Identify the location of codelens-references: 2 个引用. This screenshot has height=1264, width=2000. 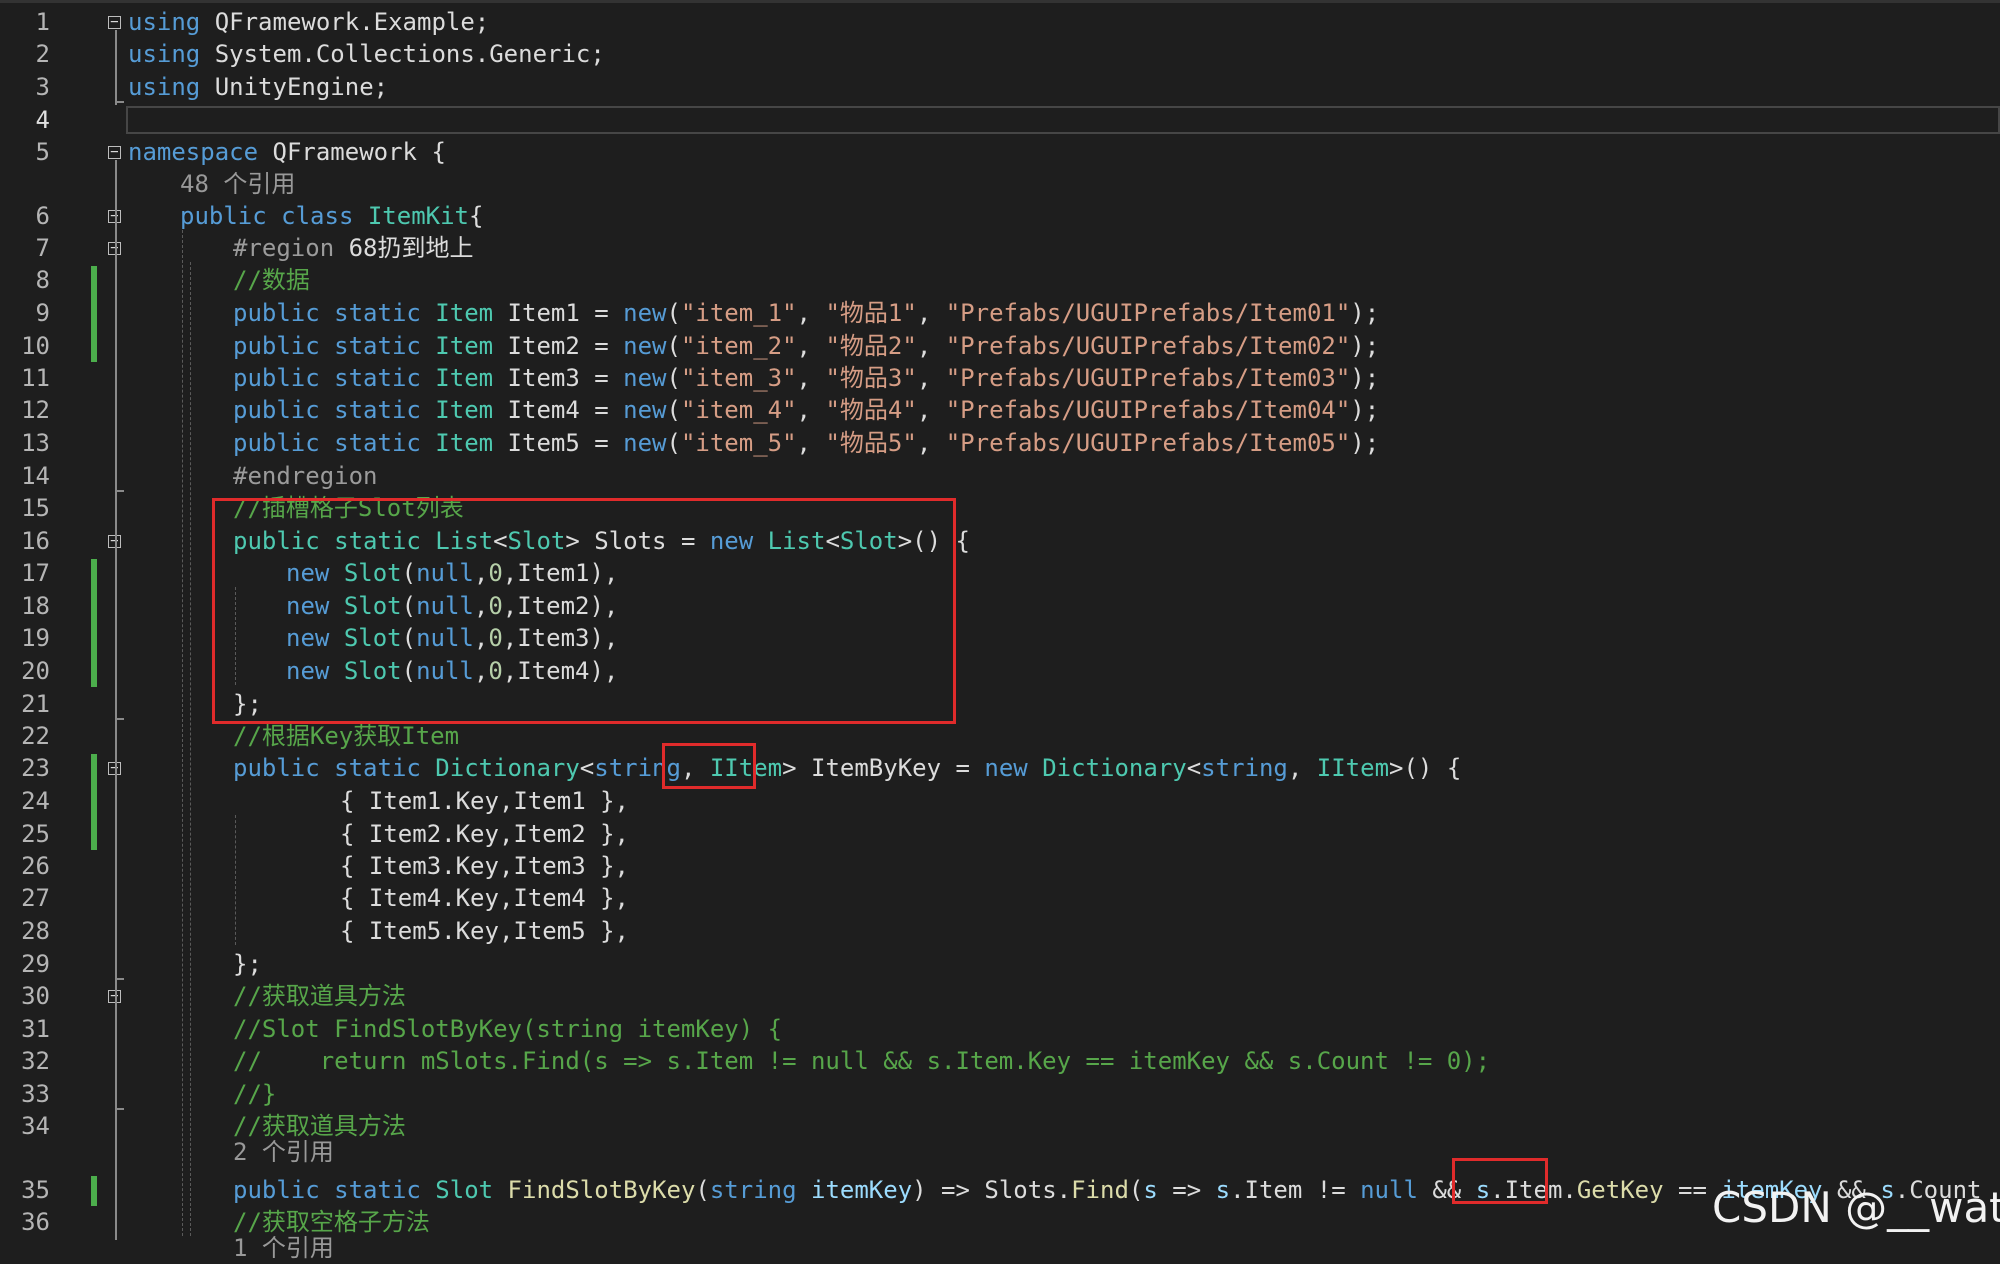
(283, 1152).